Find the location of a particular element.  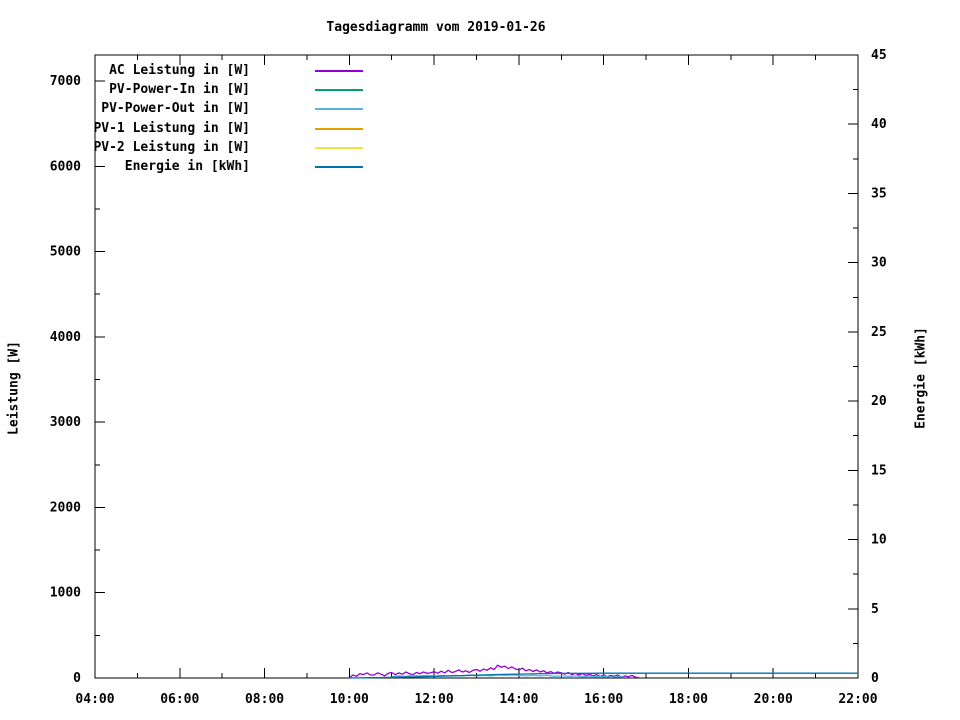

y2-tick-label: 5 is located at coordinates (875, 609).